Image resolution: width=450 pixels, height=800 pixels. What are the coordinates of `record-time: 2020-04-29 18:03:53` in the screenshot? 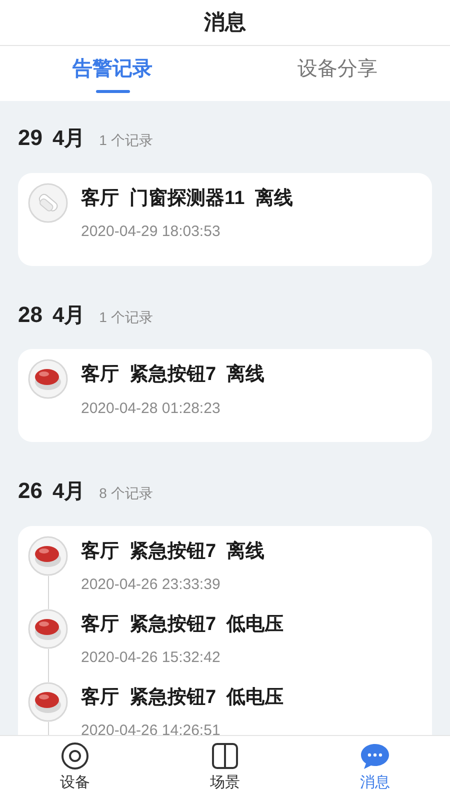 It's located at (151, 232).